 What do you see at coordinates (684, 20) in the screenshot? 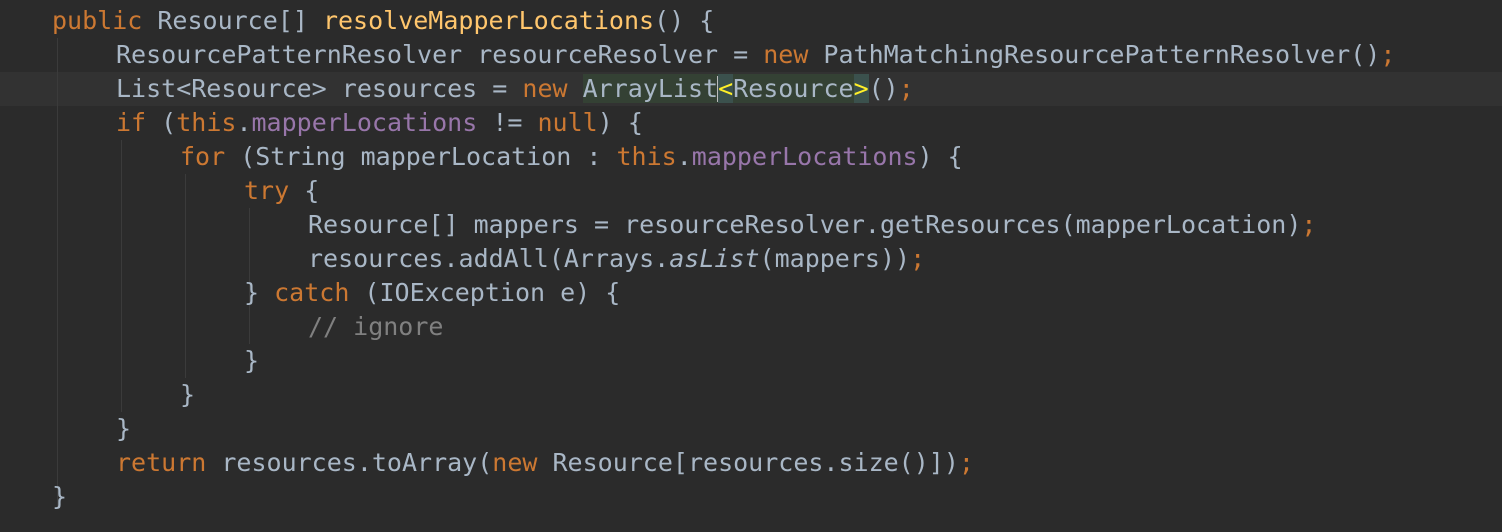
I see `code-token: () {` at bounding box center [684, 20].